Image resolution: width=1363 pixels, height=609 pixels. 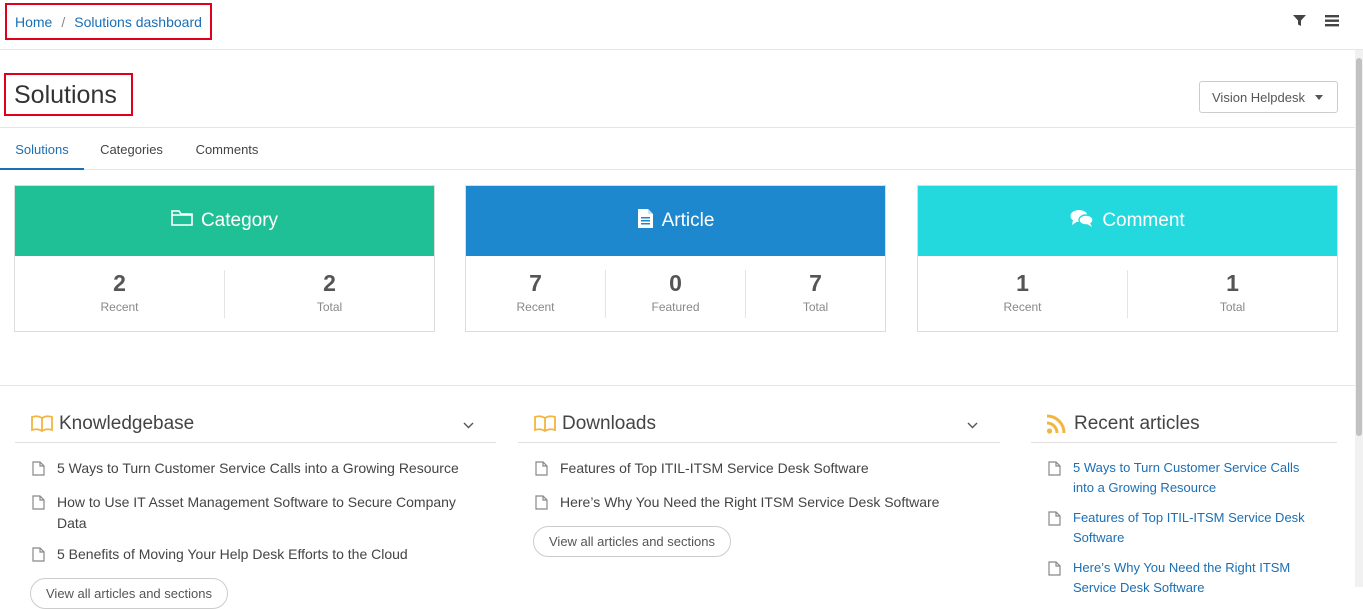 I want to click on rss-icon, so click(x=1057, y=424).